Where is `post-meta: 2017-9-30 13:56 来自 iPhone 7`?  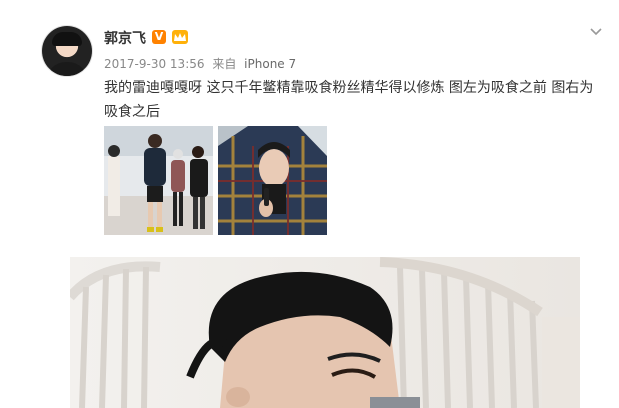
post-meta: 2017-9-30 13:56 来自 iPhone 7 is located at coordinates (200, 63).